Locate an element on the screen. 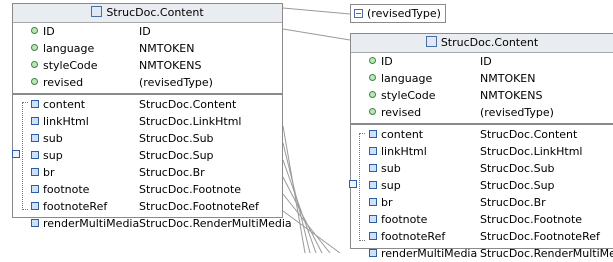  right-sequence-bracket is located at coordinates (362, 187).